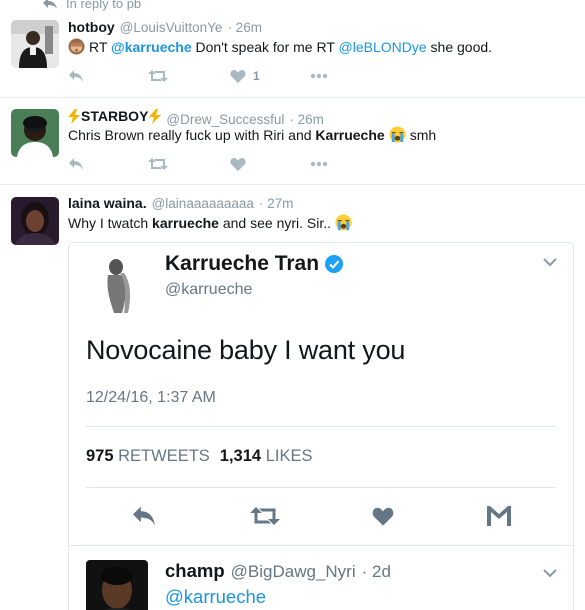 Image resolution: width=585 pixels, height=610 pixels. What do you see at coordinates (115, 116) in the screenshot?
I see `display-name: STARBOY` at bounding box center [115, 116].